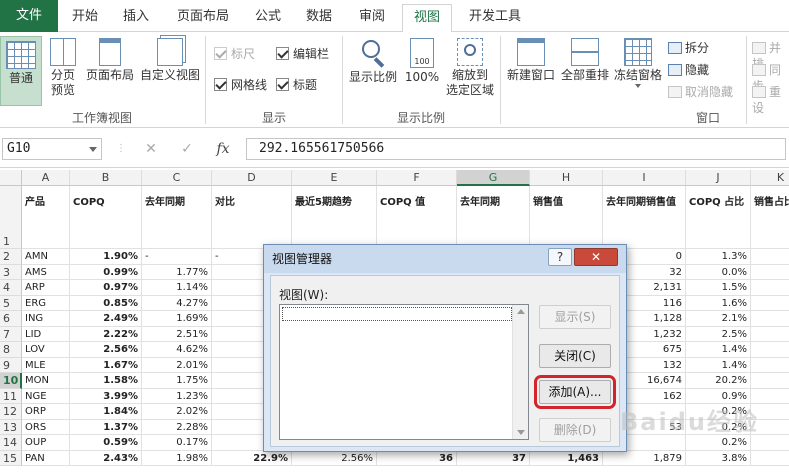 This screenshot has height=473, width=789. I want to click on table-cell: 2., so click(770, 334).